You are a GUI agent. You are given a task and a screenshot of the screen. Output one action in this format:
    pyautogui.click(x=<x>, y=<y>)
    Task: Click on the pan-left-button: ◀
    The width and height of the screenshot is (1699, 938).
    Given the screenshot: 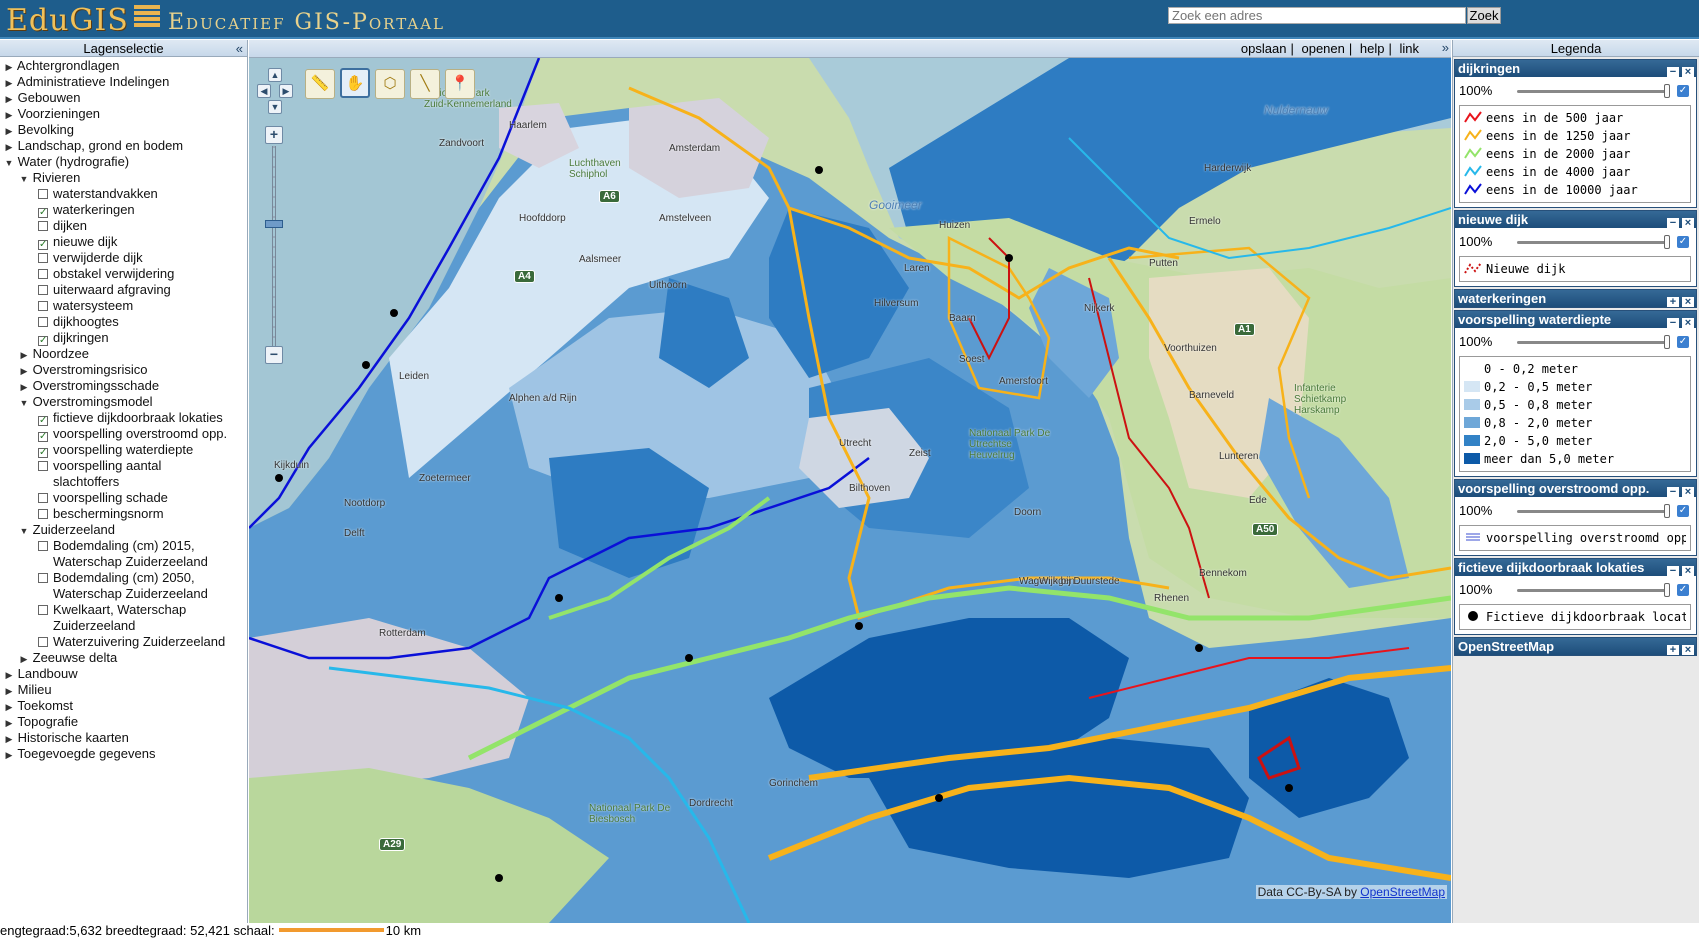 What is the action you would take?
    pyautogui.click(x=264, y=91)
    